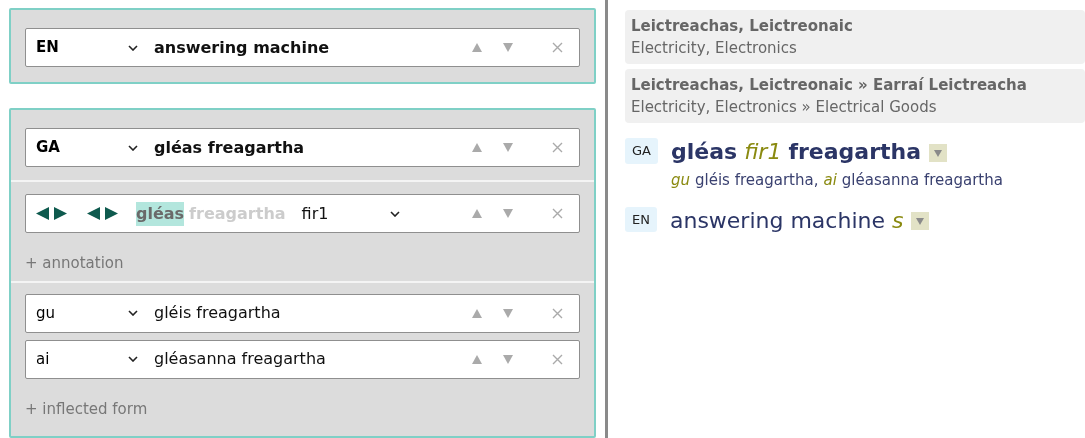 The height and width of the screenshot is (438, 1085). Describe the element at coordinates (757, 180) in the screenshot. I see `inflected-form: gléis freagartha,` at that location.